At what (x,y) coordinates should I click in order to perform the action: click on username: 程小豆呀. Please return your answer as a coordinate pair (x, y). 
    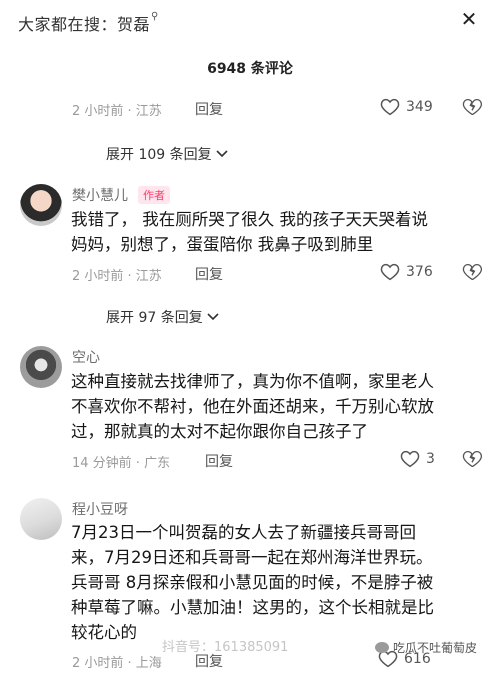
    Looking at the image, I should click on (100, 509).